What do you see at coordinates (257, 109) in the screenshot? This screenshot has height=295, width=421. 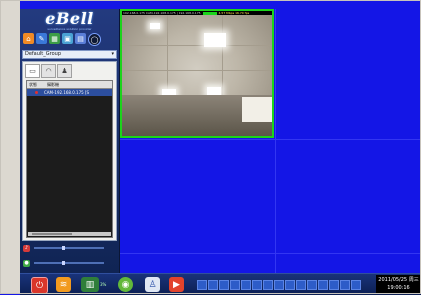 I see `bright-window` at bounding box center [257, 109].